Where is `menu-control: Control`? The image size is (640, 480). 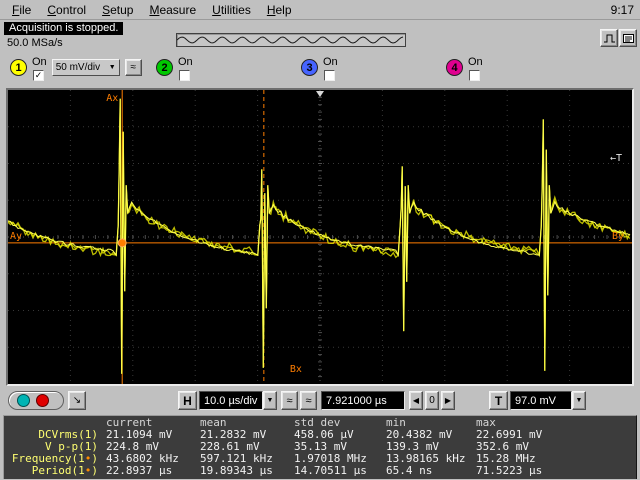 menu-control: Control is located at coordinates (66, 10).